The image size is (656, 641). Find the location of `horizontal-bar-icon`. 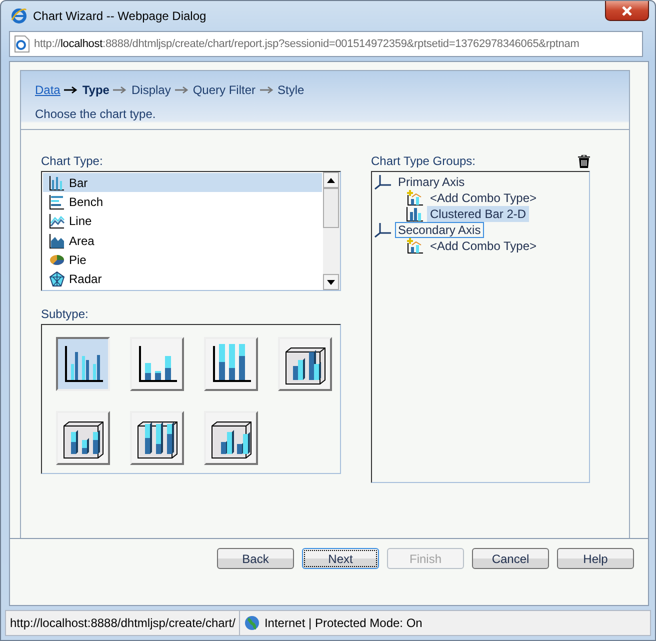

horizontal-bar-icon is located at coordinates (57, 202).